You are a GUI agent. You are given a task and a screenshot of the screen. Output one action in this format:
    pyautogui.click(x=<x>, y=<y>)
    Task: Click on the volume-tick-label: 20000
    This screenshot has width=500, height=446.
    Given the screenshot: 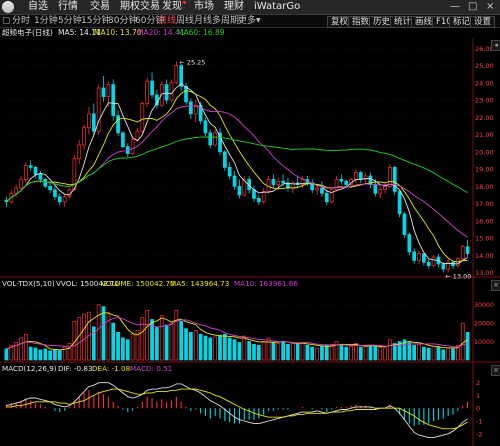 What is the action you would take?
    pyautogui.click(x=484, y=324)
    